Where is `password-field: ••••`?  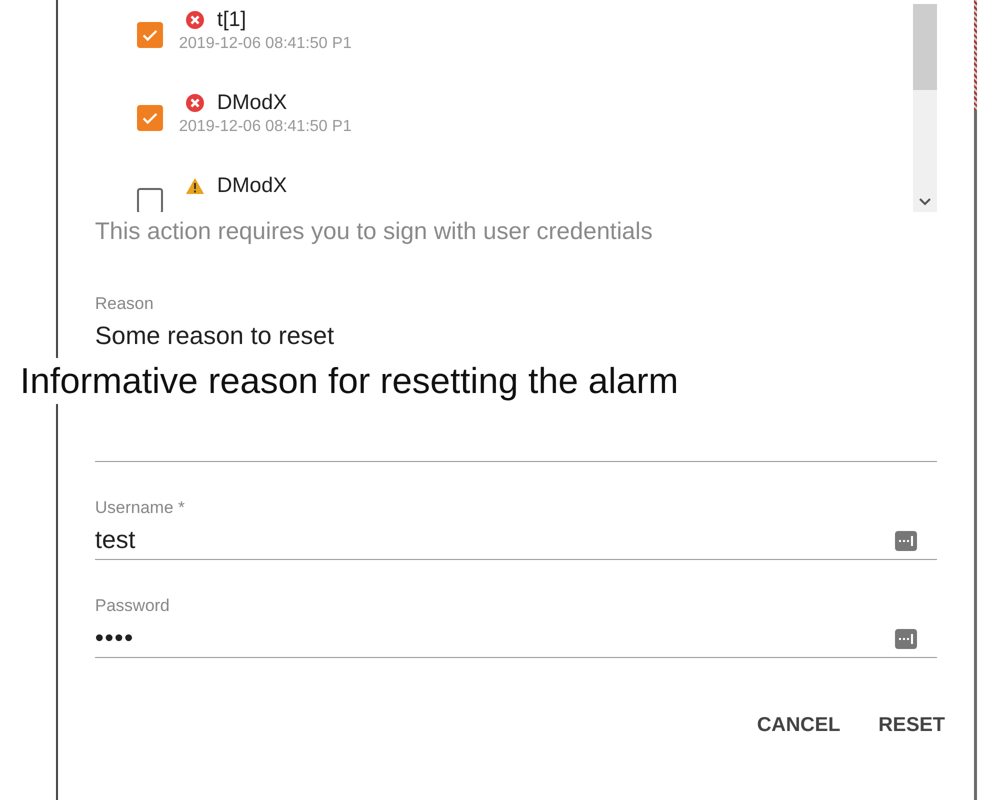
password-field: •••• is located at coordinates (516, 641).